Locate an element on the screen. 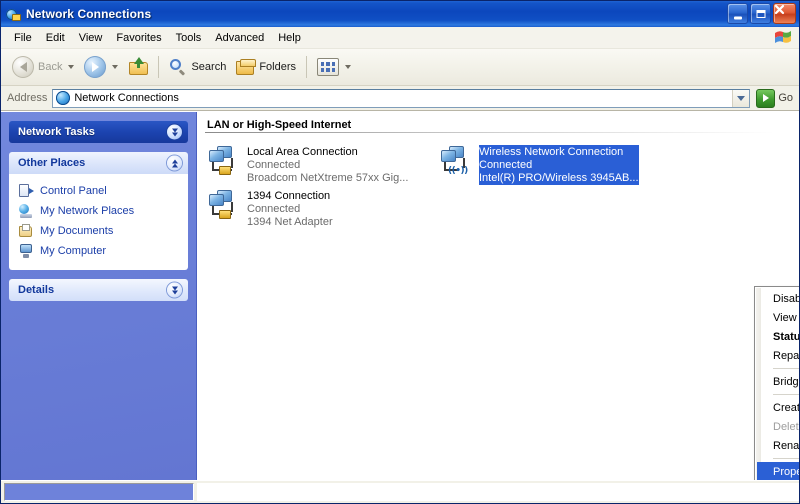 The height and width of the screenshot is (504, 800). sidebar-item-my-computer: My Computer is located at coordinates (100, 251).